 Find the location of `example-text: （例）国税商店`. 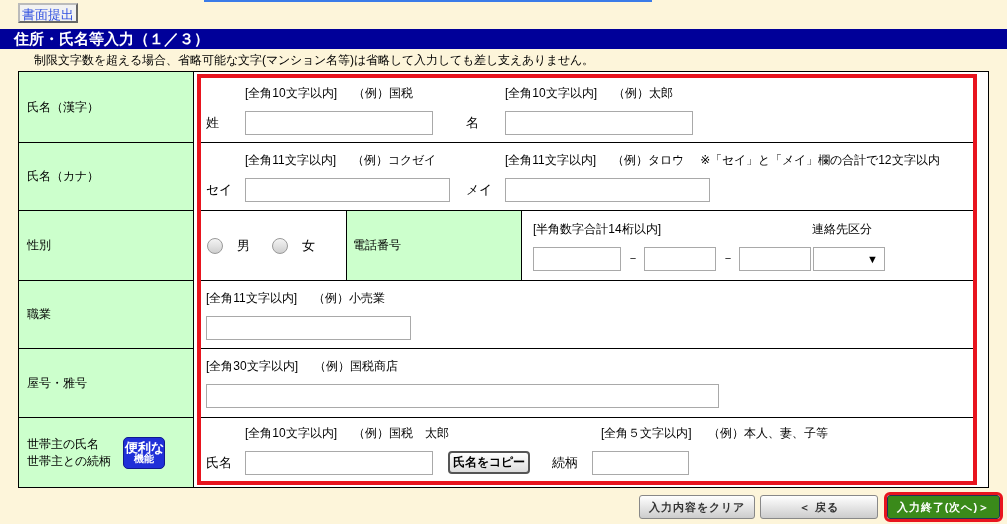

example-text: （例）国税商店 is located at coordinates (356, 366).